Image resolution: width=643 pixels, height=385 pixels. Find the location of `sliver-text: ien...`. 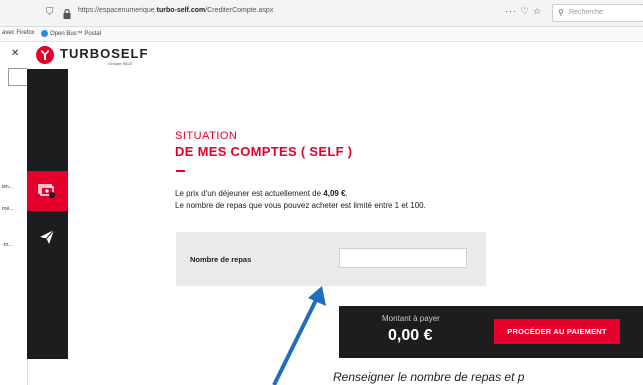

sliver-text: ien... is located at coordinates (7, 187).